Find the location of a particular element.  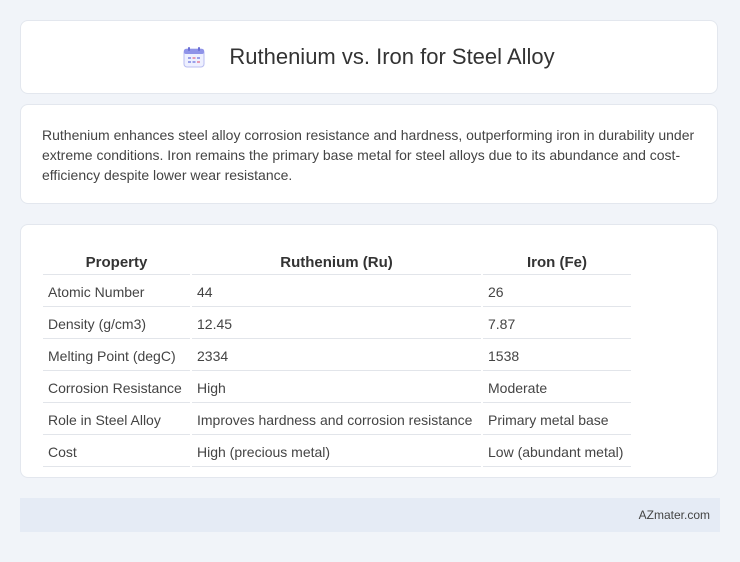

table-cell: 12.45 is located at coordinates (336, 324).